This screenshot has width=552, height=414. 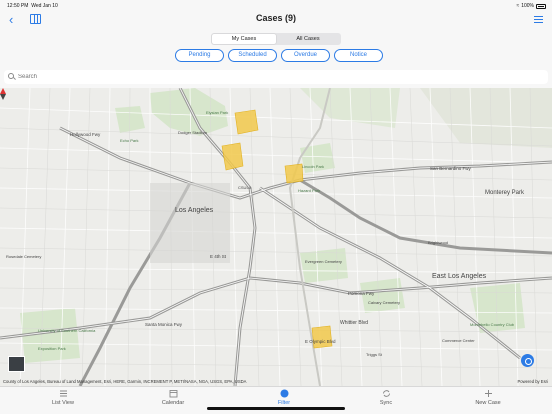 I want to click on map-label-whittier-blvd: Whittier Blvd, so click(x=354, y=323).